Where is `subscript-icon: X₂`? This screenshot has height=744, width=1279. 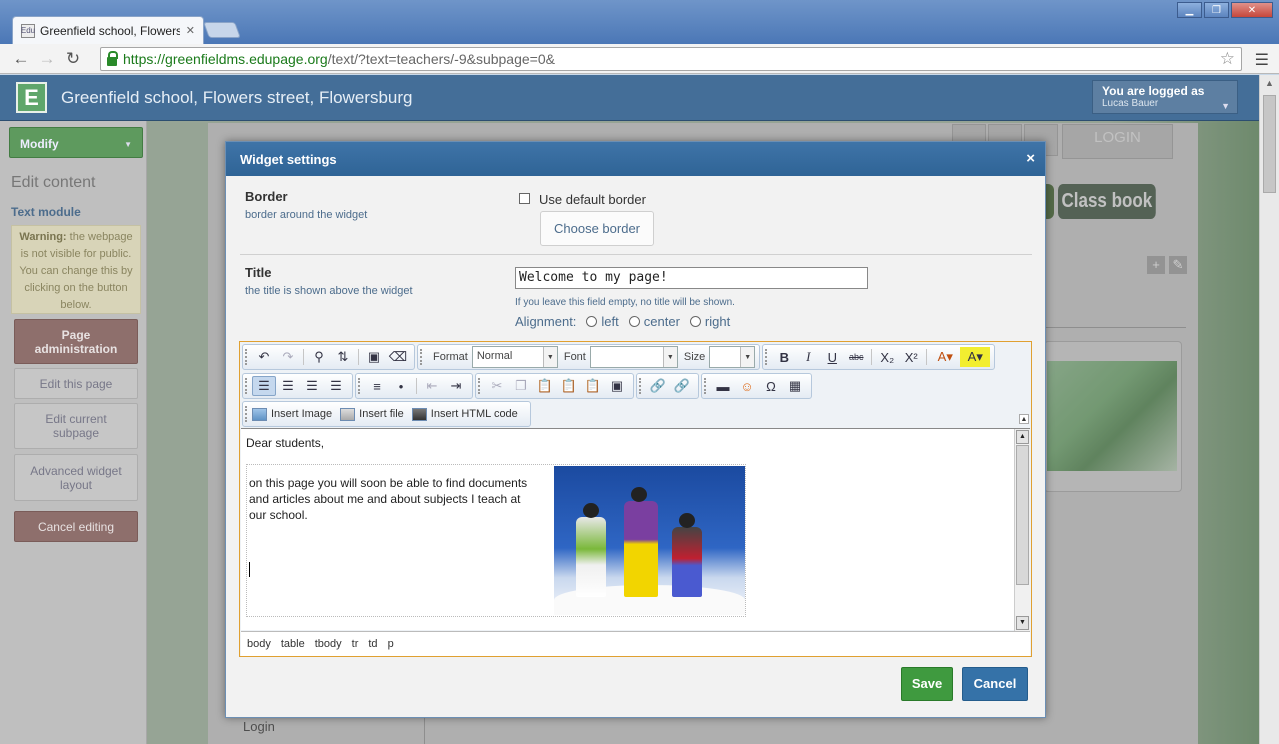
subscript-icon: X₂ is located at coordinates (887, 357).